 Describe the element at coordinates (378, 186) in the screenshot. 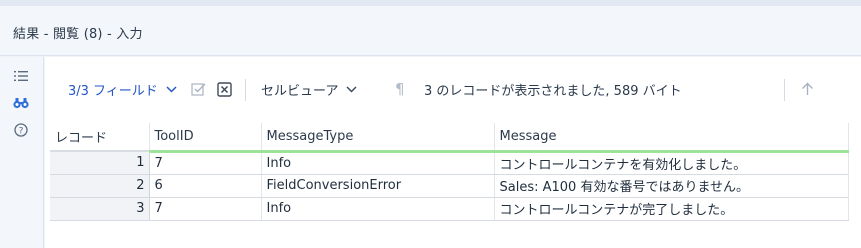

I see `messagetype-cell: FieldConversionError` at that location.